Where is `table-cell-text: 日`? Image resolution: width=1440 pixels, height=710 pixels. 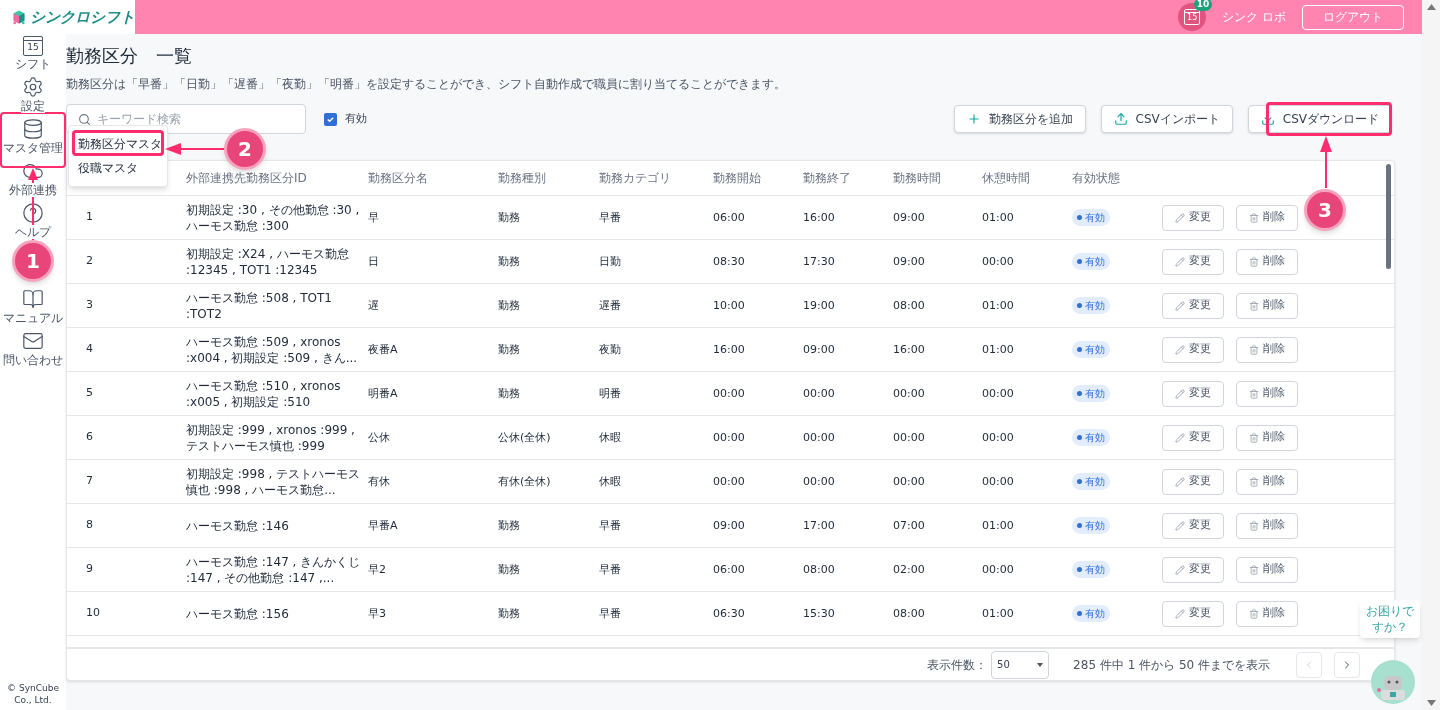
table-cell-text: 日 is located at coordinates (374, 261).